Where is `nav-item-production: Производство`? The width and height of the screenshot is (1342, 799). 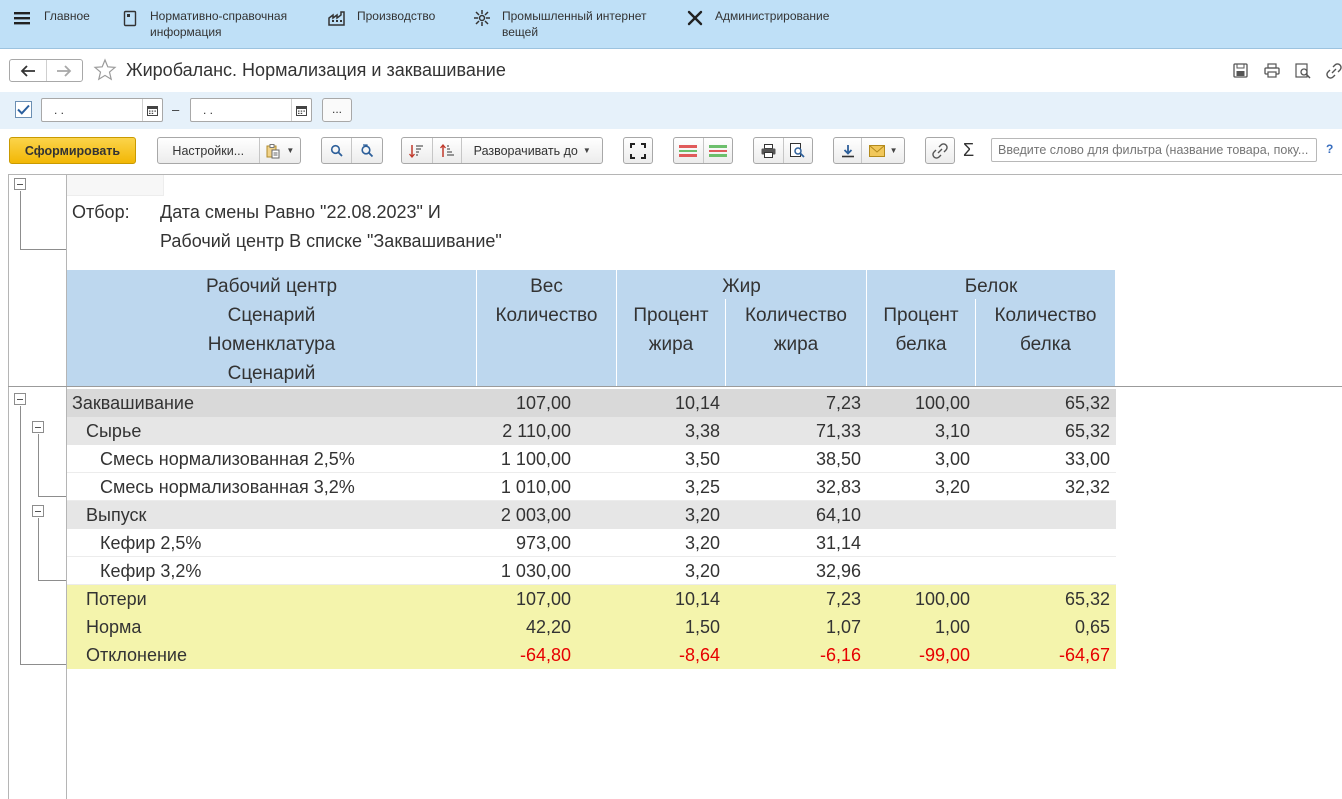 nav-item-production: Производство is located at coordinates (381, 18).